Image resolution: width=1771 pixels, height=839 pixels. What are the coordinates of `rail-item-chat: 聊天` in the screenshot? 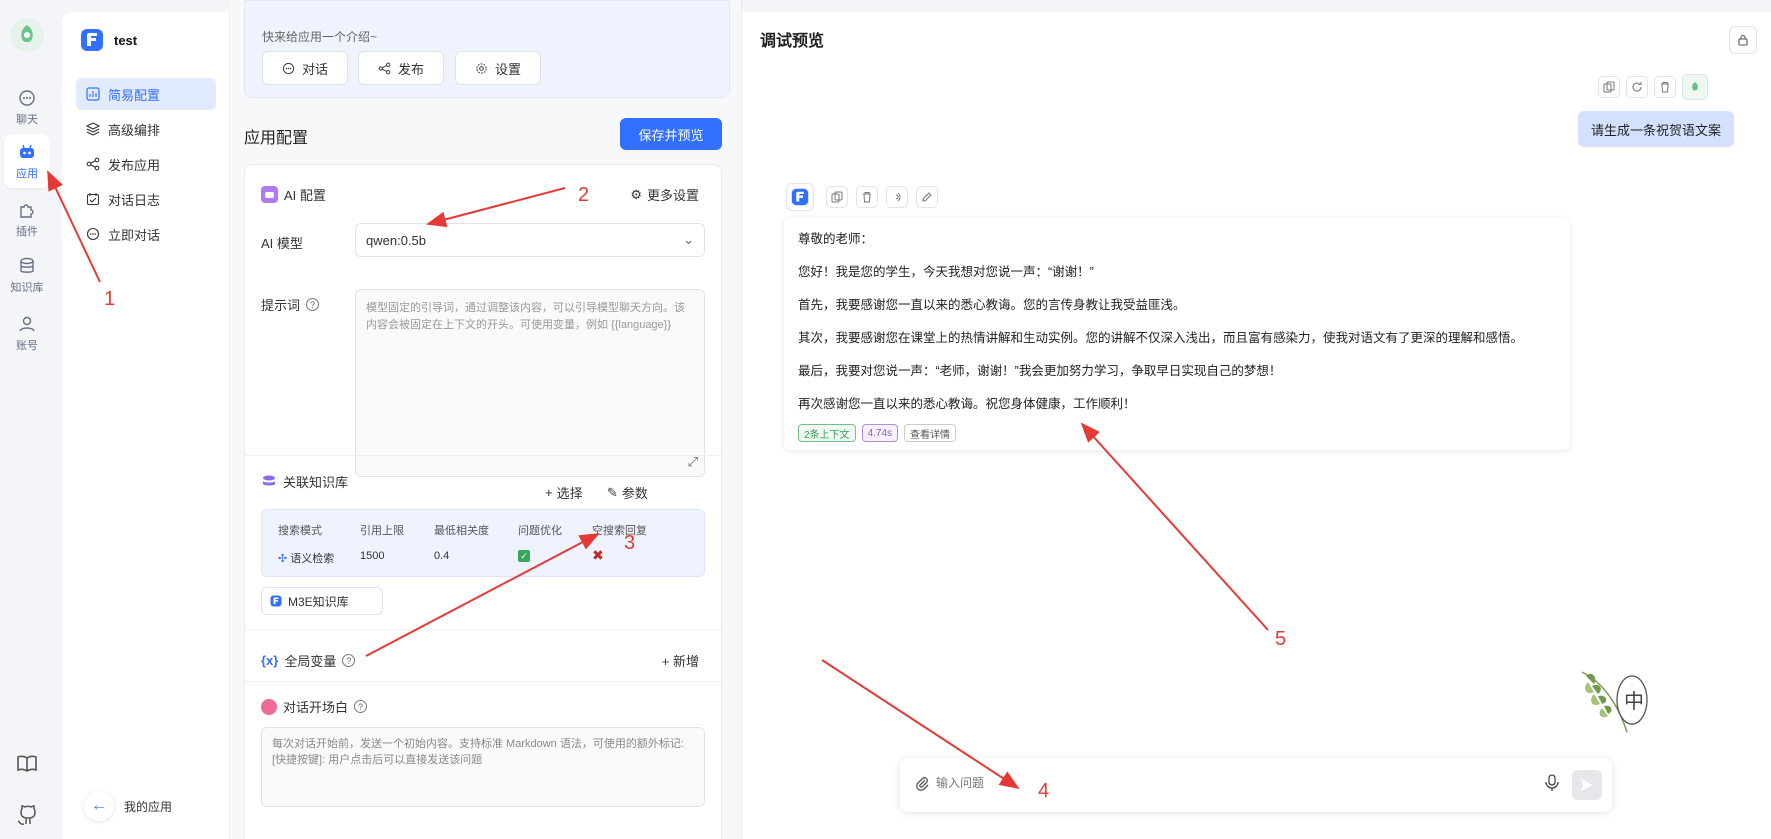 It's located at (27, 107).